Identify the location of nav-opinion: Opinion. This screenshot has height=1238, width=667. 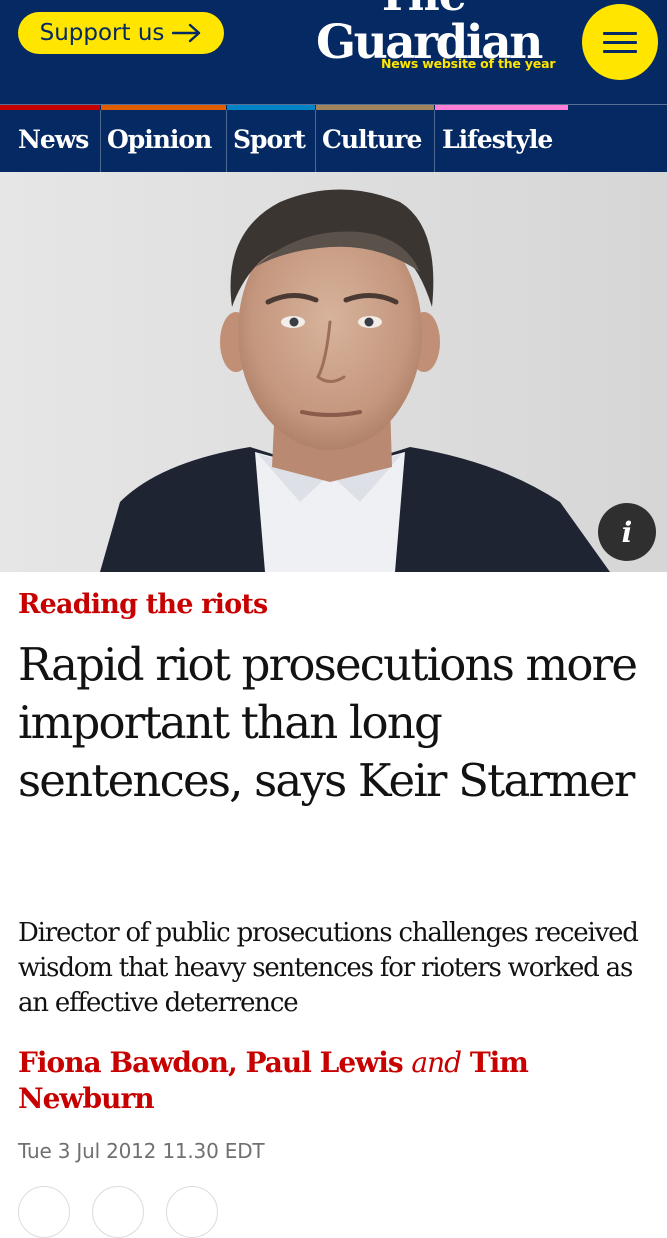
(159, 139).